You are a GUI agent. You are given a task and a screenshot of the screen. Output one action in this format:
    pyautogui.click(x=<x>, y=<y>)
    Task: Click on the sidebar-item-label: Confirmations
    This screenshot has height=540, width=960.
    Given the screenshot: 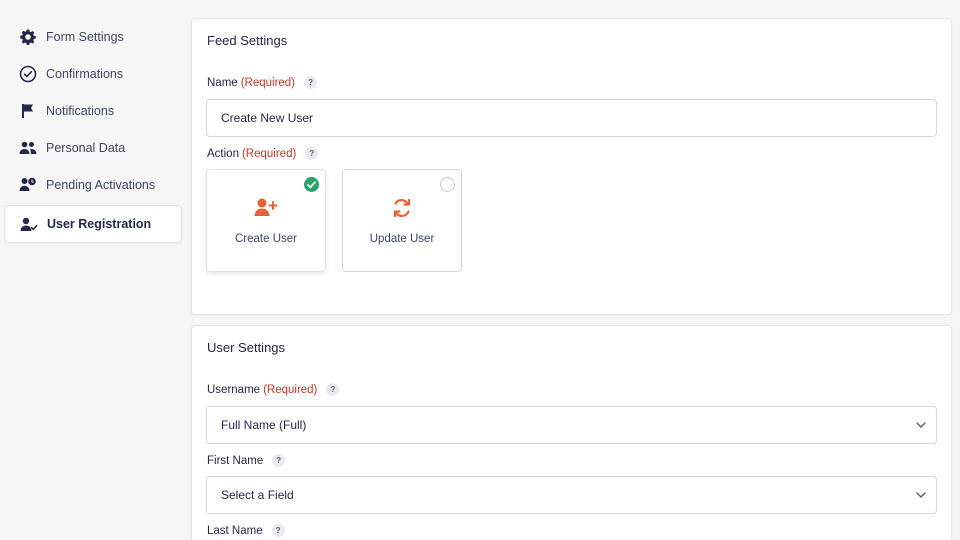 What is the action you would take?
    pyautogui.click(x=85, y=73)
    